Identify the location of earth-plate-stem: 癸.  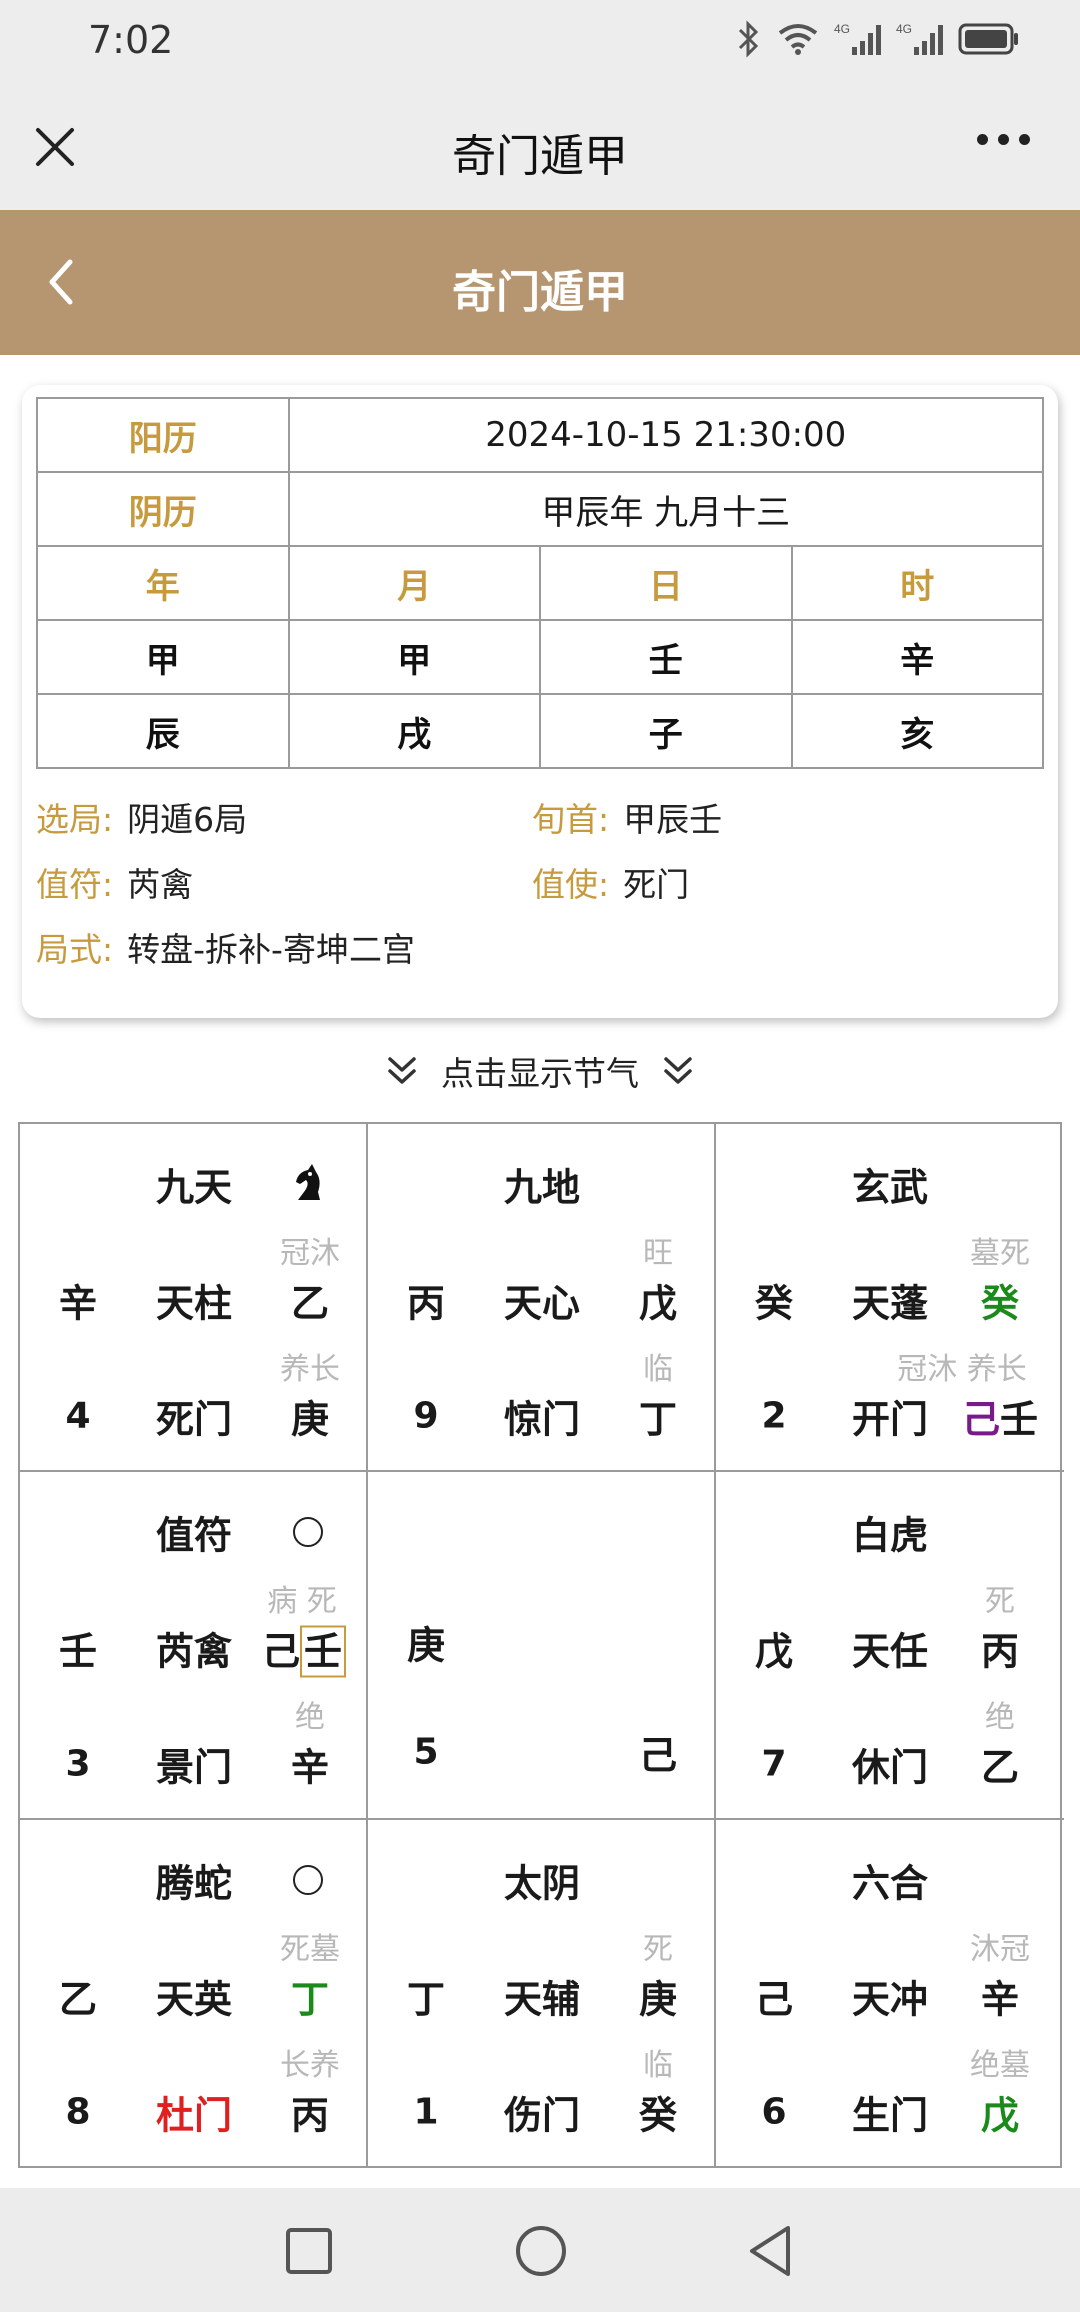
(774, 1303).